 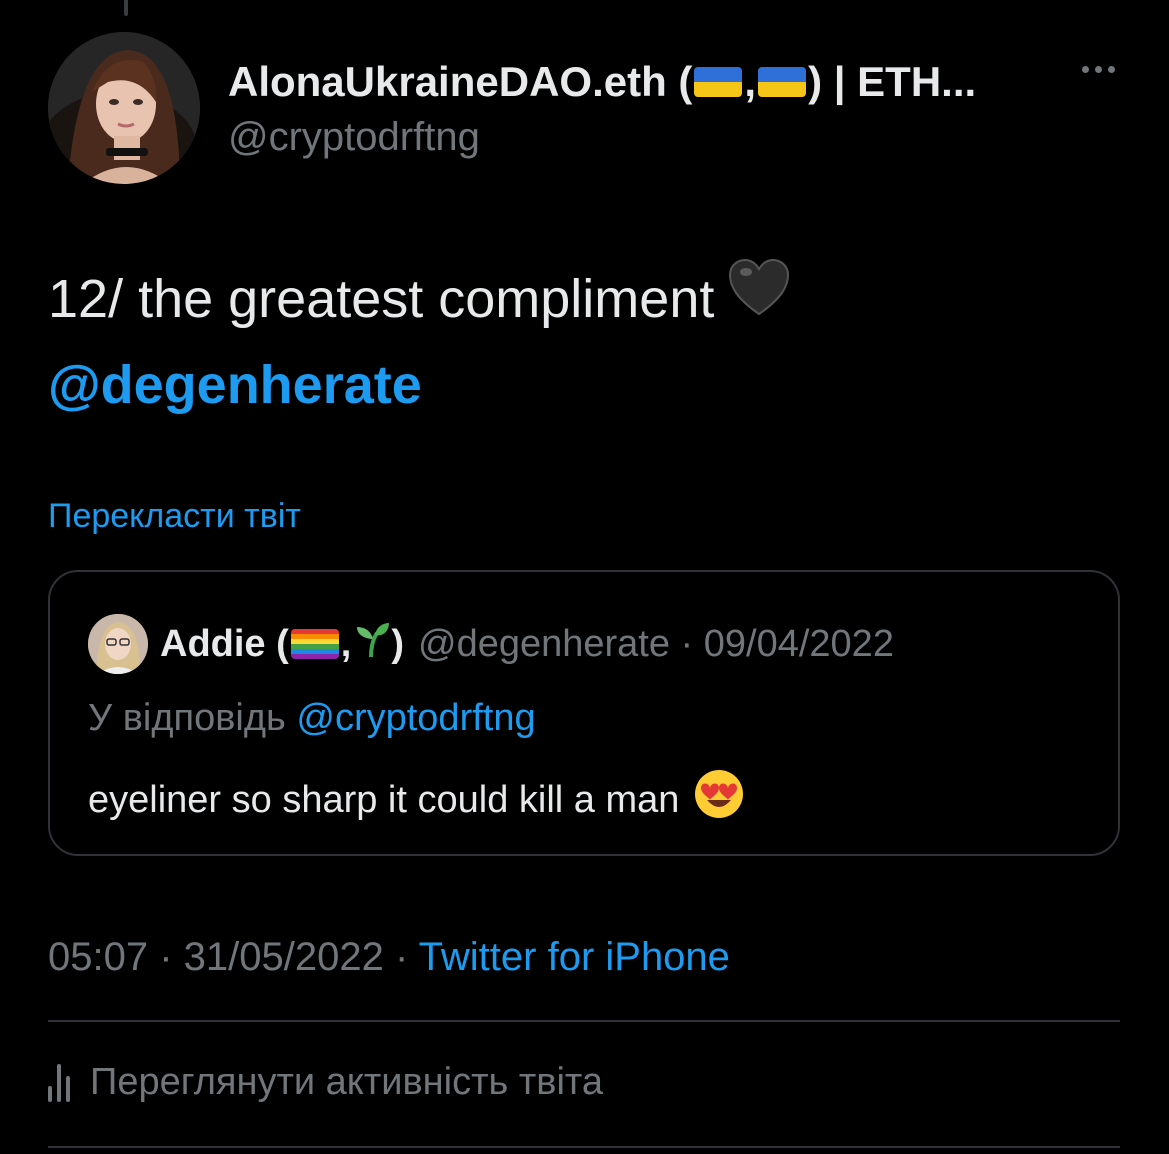 What do you see at coordinates (574, 957) in the screenshot?
I see `tweet-source-link: Twitter for iPhone` at bounding box center [574, 957].